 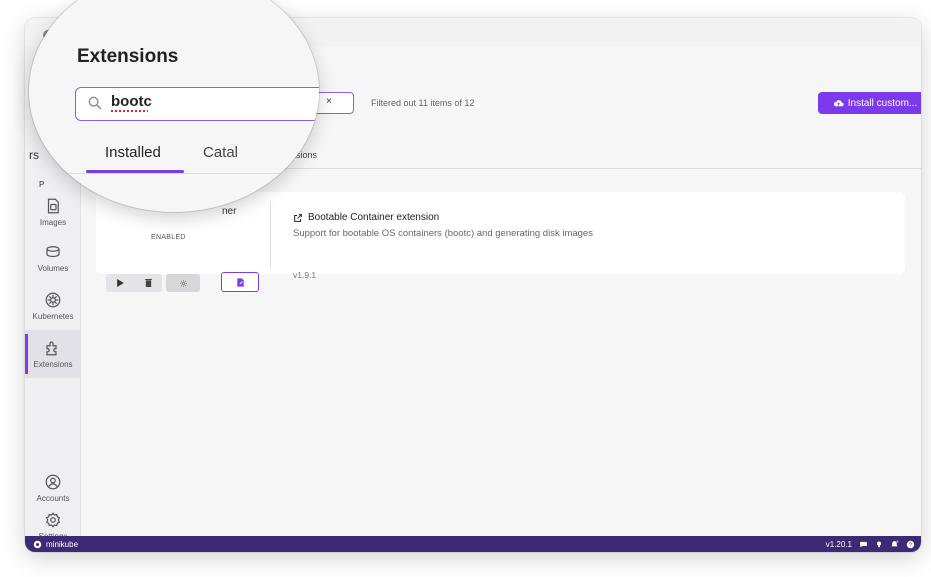 I want to click on help-icon: ?, so click(x=910, y=544).